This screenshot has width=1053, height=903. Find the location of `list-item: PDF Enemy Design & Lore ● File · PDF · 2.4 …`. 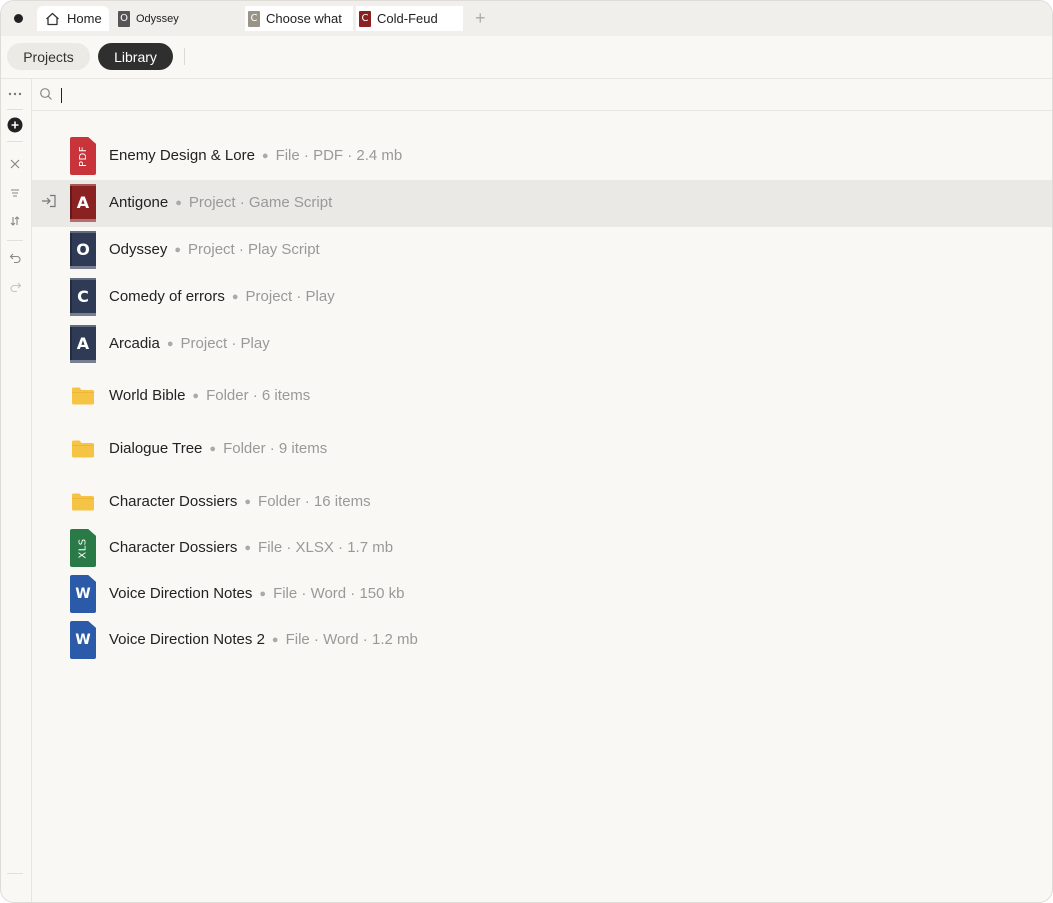

list-item: PDF Enemy Design & Lore ● File · PDF · 2.4 … is located at coordinates (542, 156).